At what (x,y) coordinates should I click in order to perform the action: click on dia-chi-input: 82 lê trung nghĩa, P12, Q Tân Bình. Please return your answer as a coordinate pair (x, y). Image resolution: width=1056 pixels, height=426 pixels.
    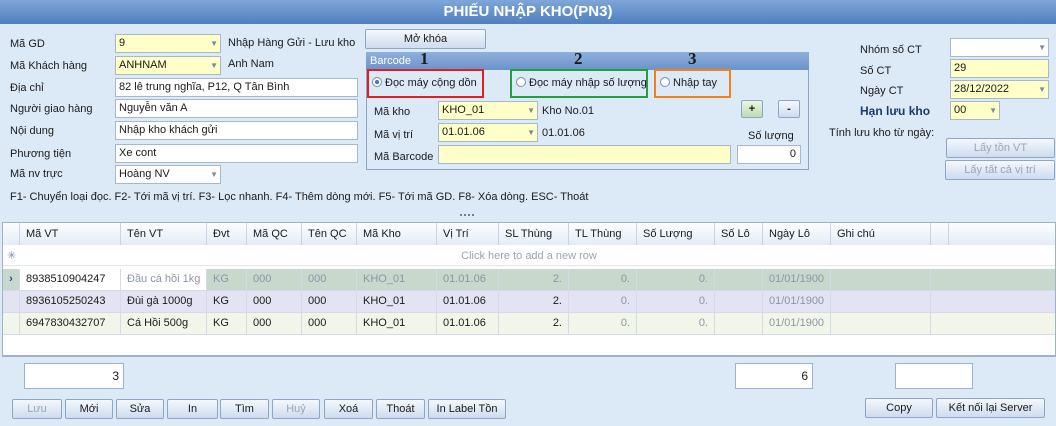
    Looking at the image, I should click on (236, 87).